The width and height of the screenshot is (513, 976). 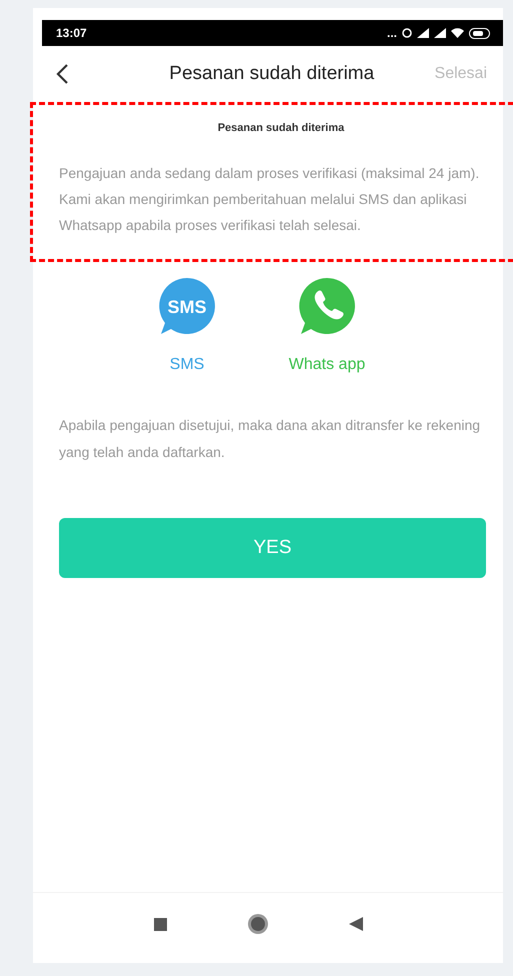 I want to click on done-button: Selesai, so click(x=460, y=74).